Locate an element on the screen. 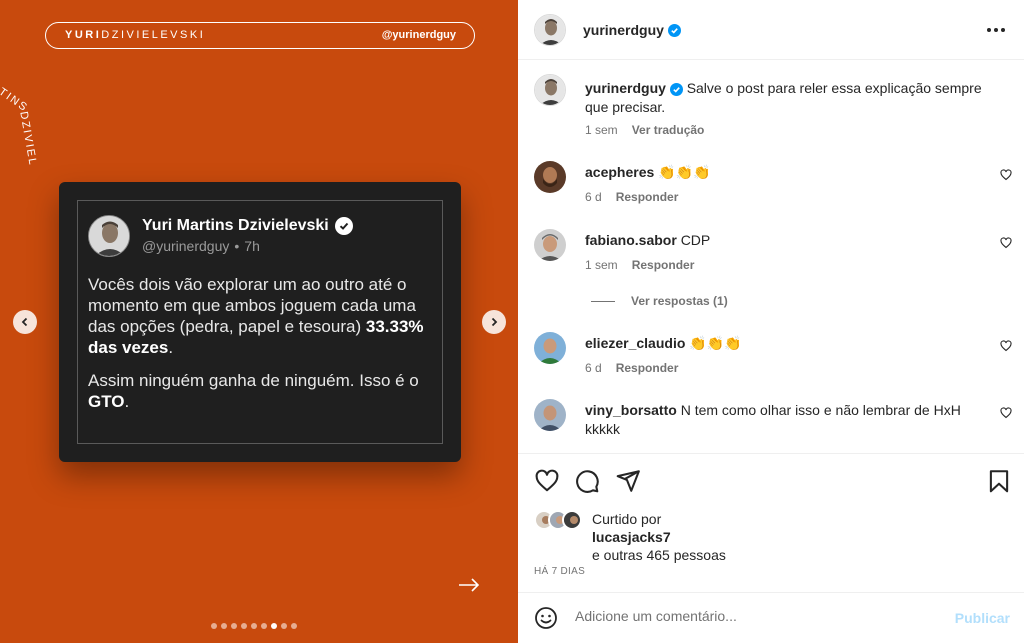  comment-input is located at coordinates (755, 616).